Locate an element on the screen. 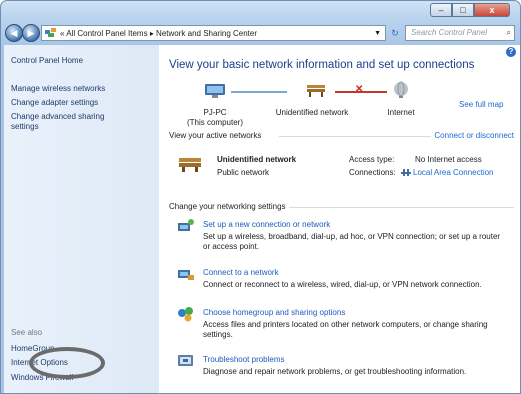 This screenshot has height=394, width=521. minimize-button: – is located at coordinates (441, 10).